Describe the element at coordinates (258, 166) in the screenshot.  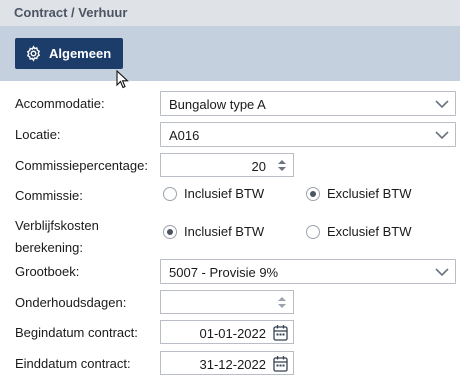
I see `commissiepercentage-value: 20` at that location.